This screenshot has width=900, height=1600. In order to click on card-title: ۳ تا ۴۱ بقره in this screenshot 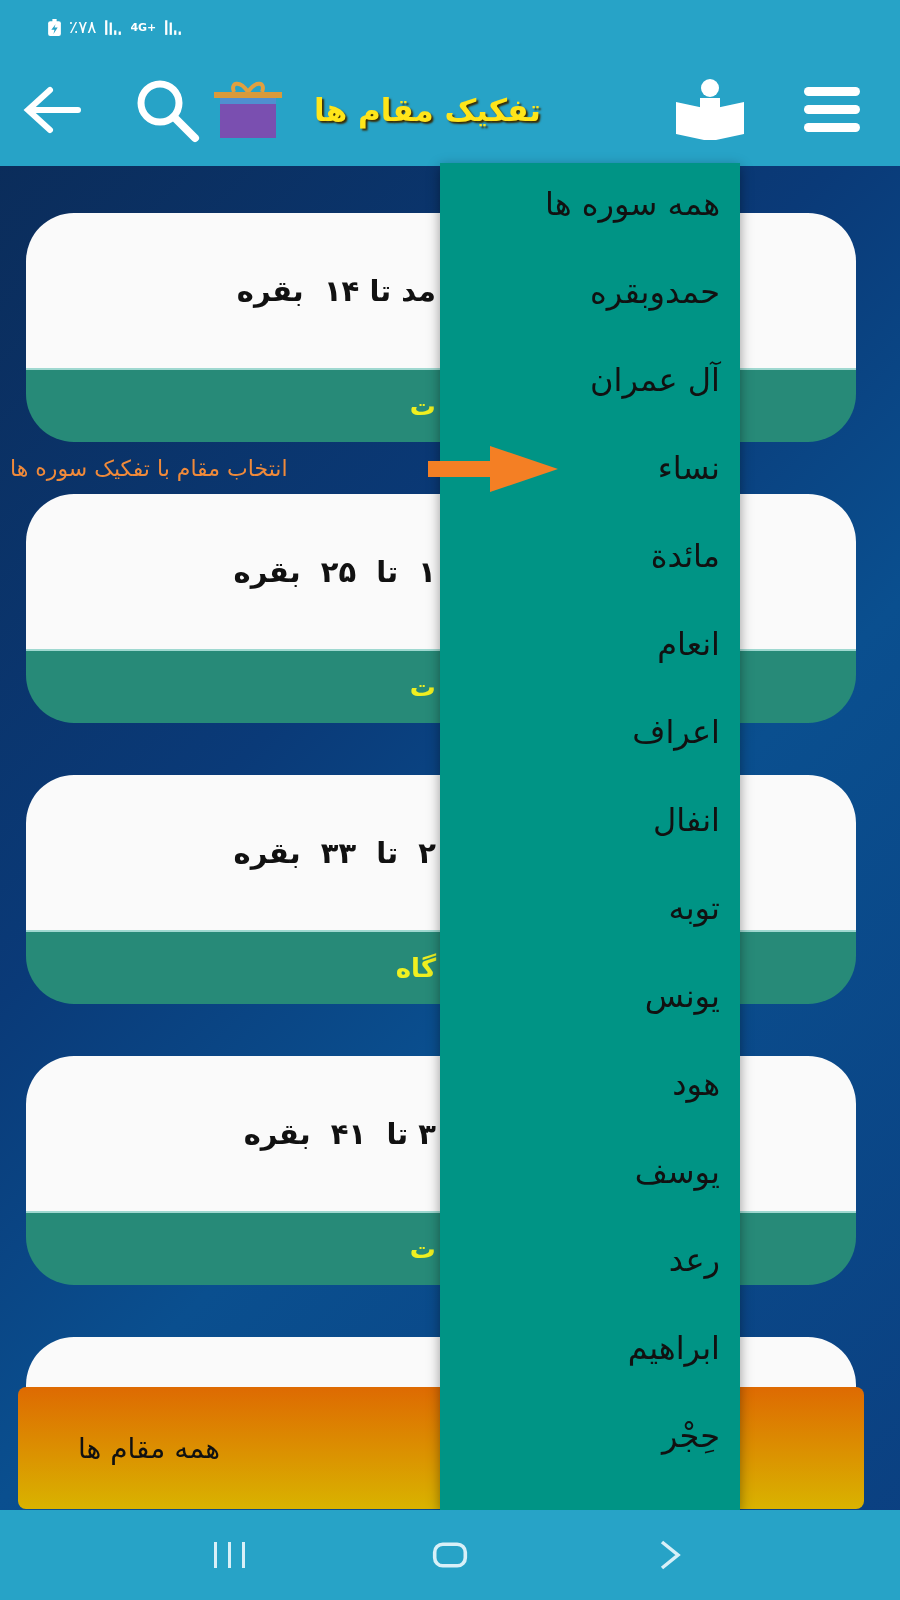, I will do `click(339, 1133)`.